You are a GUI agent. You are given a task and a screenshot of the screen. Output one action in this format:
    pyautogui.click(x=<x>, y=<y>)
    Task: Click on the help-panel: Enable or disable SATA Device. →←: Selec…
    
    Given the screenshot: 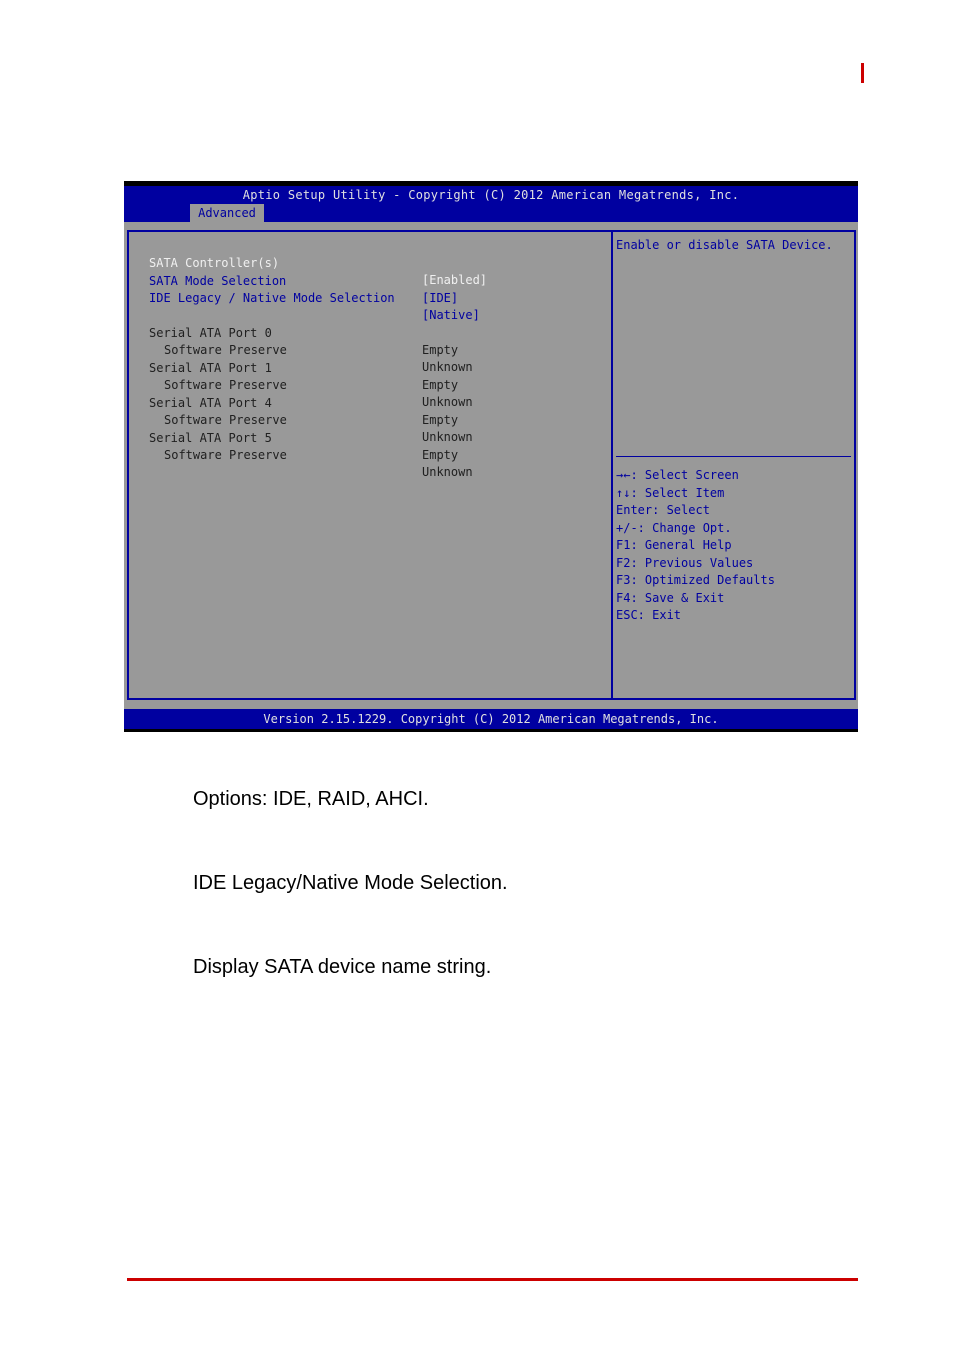 What is the action you would take?
    pyautogui.click(x=734, y=465)
    